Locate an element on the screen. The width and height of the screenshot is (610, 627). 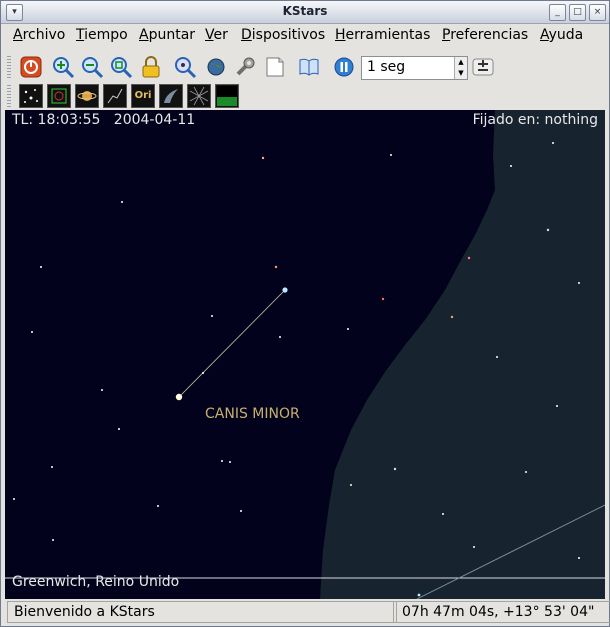
menu-apuntar: Apuntar is located at coordinates (167, 35).